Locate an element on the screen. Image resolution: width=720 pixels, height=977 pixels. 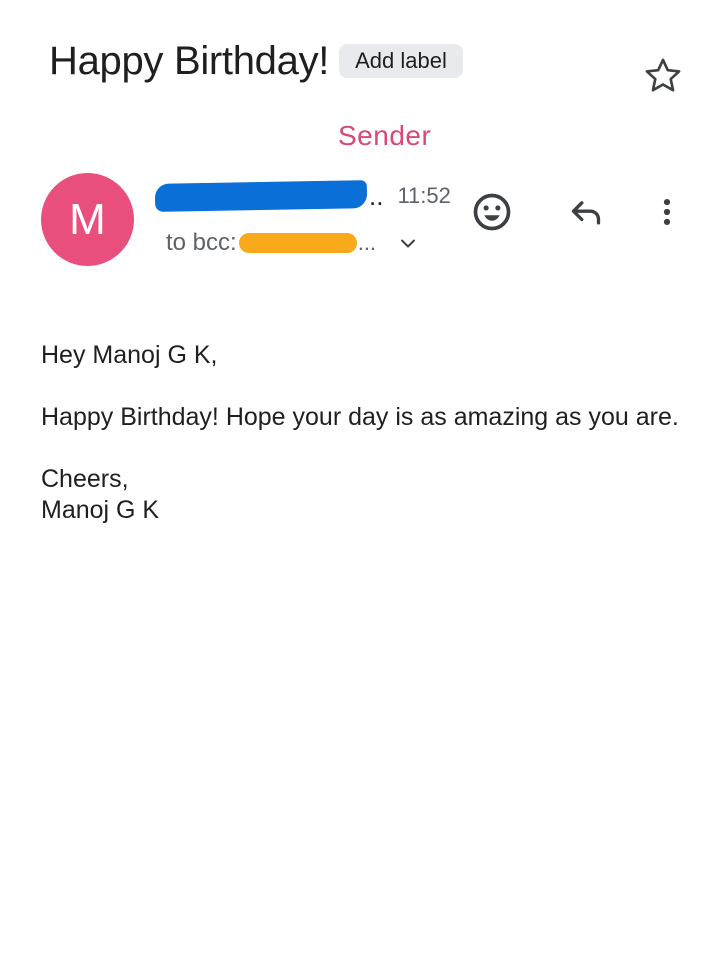
chevron-down-icon is located at coordinates (408, 243).